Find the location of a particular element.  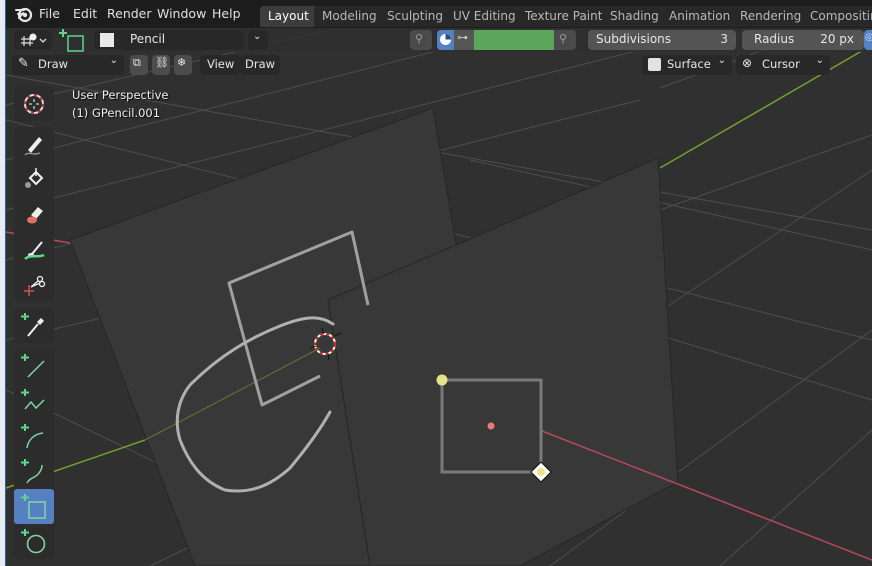

brush-dropdown-button: ⌄ is located at coordinates (258, 40).